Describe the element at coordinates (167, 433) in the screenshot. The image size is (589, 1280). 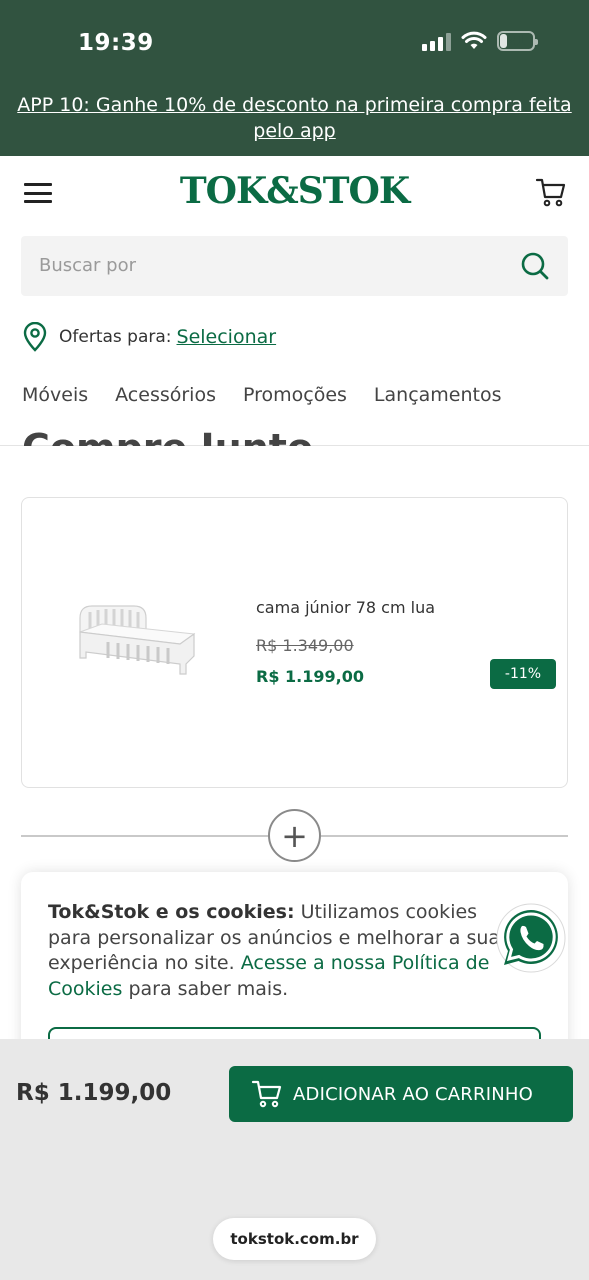
I see `section-title: Compre Junto` at that location.